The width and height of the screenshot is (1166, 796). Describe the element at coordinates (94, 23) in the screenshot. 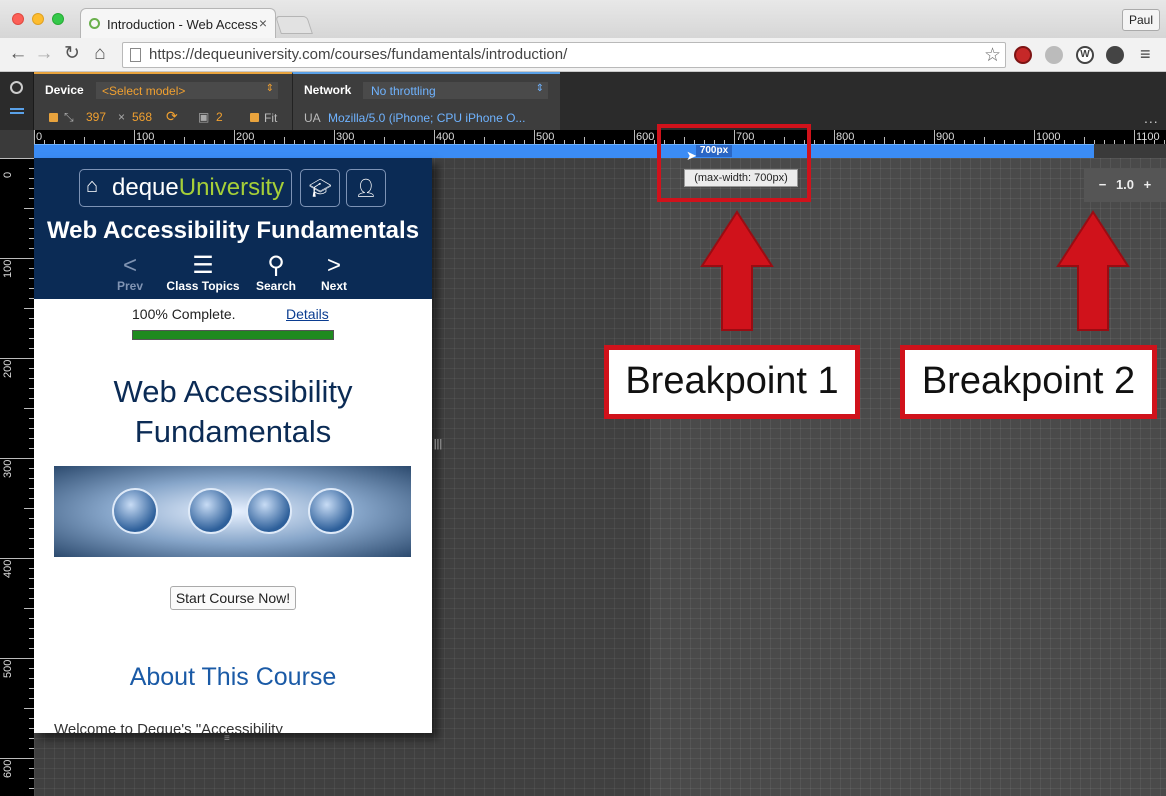

I see `deque-favicon-icon` at that location.